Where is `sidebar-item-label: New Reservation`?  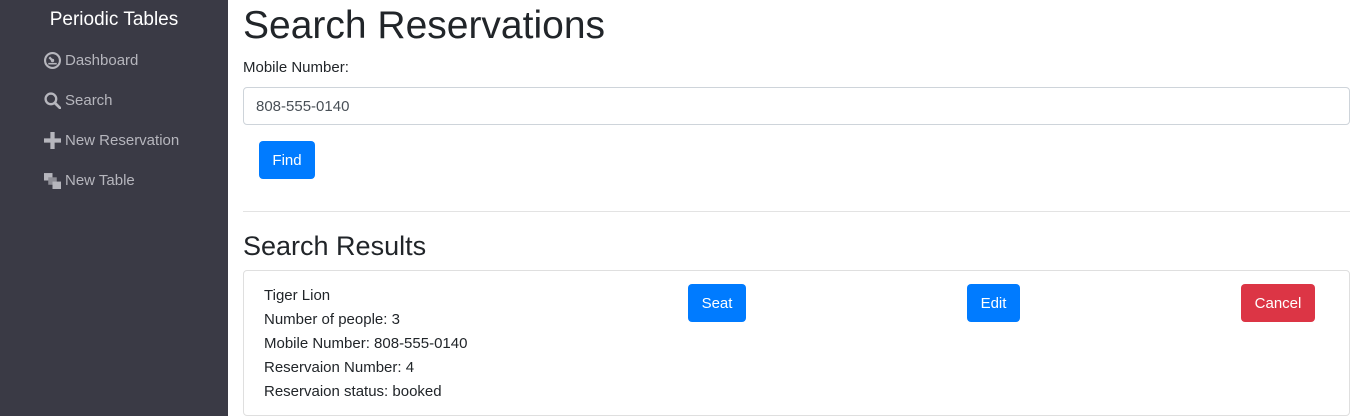 sidebar-item-label: New Reservation is located at coordinates (122, 140).